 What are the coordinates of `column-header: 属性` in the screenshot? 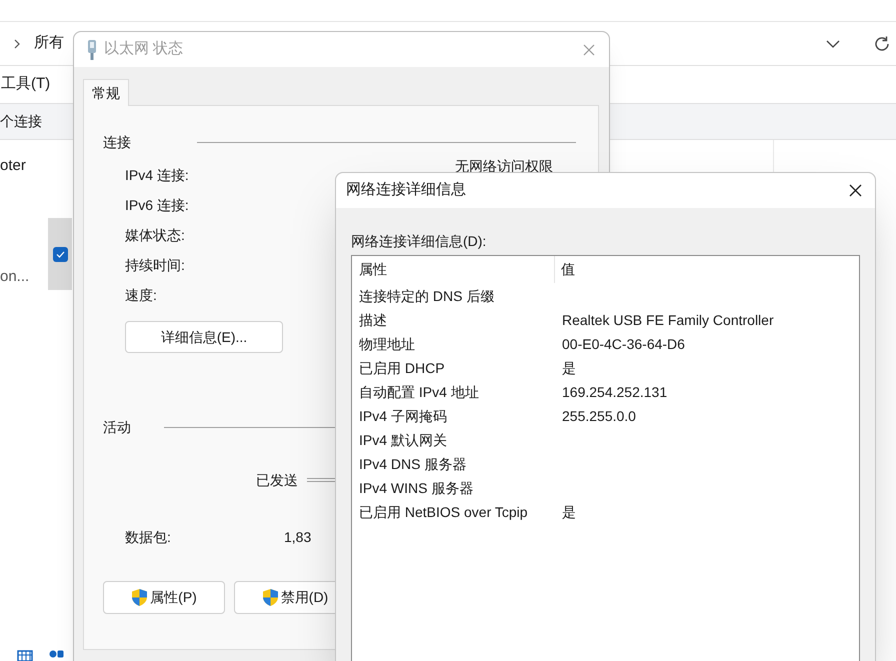 It's located at (453, 269).